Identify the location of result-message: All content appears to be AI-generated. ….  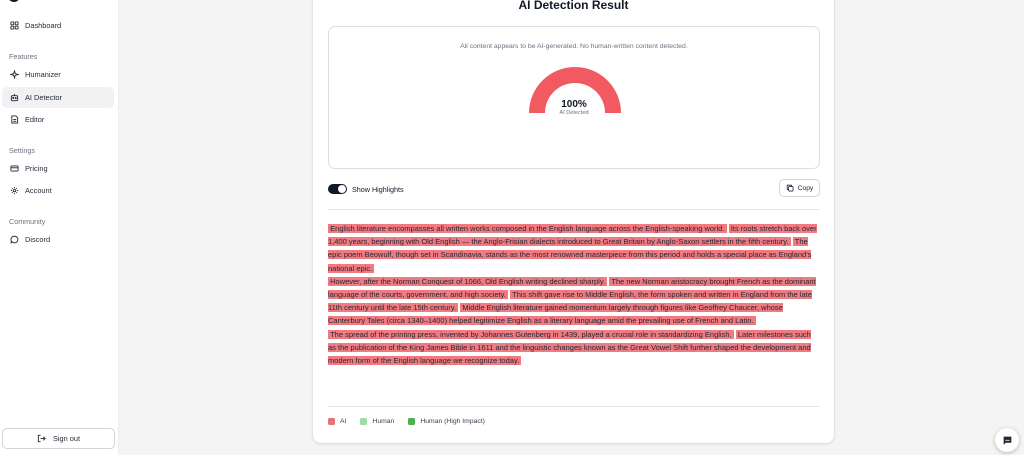
(574, 46).